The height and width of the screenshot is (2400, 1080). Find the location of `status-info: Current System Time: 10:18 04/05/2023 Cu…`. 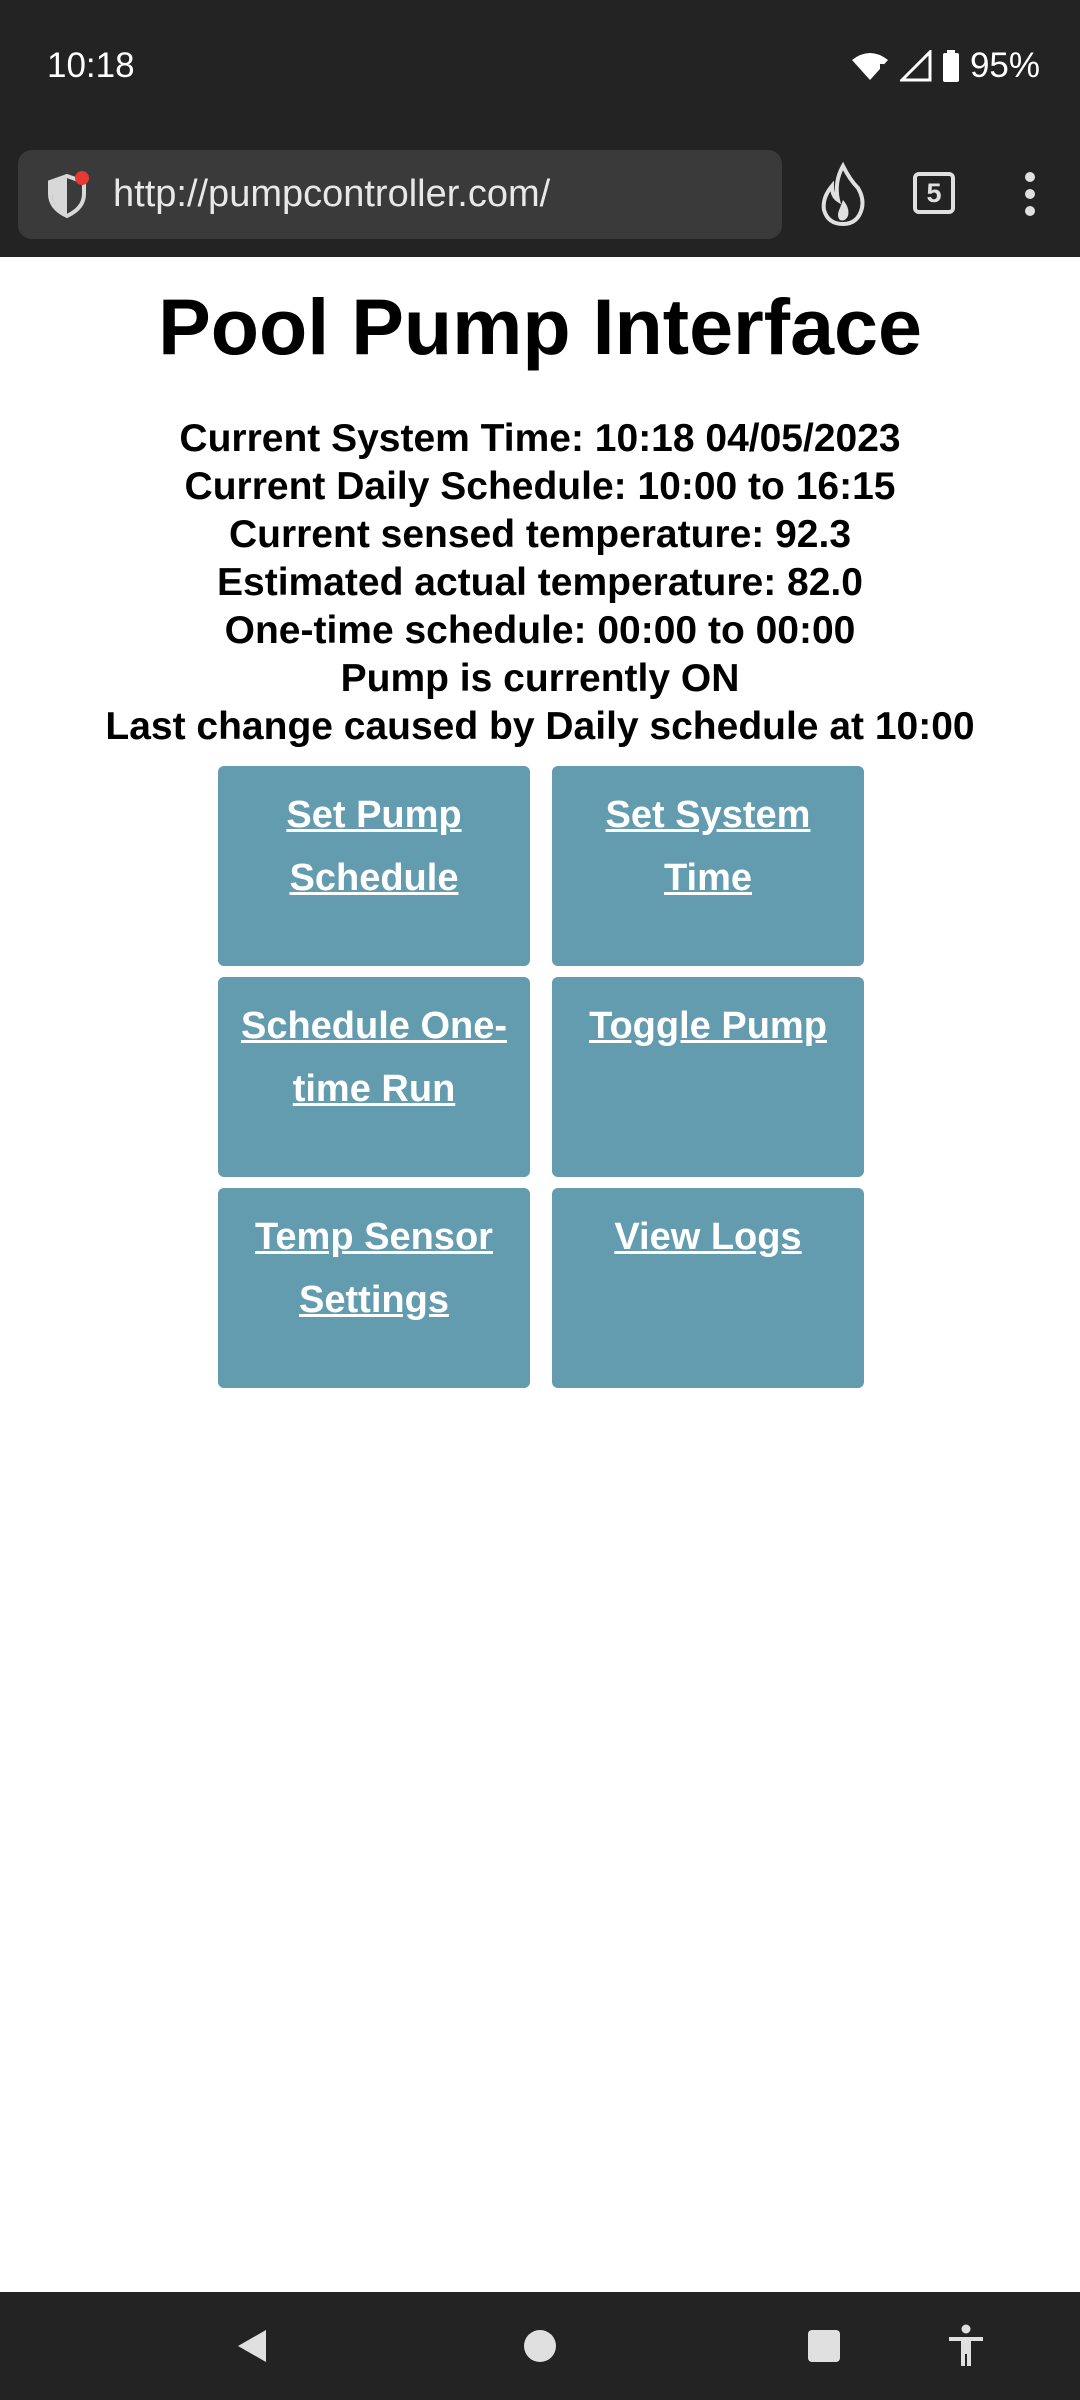

status-info: Current System Time: 10:18 04/05/2023 Cu… is located at coordinates (540, 583).